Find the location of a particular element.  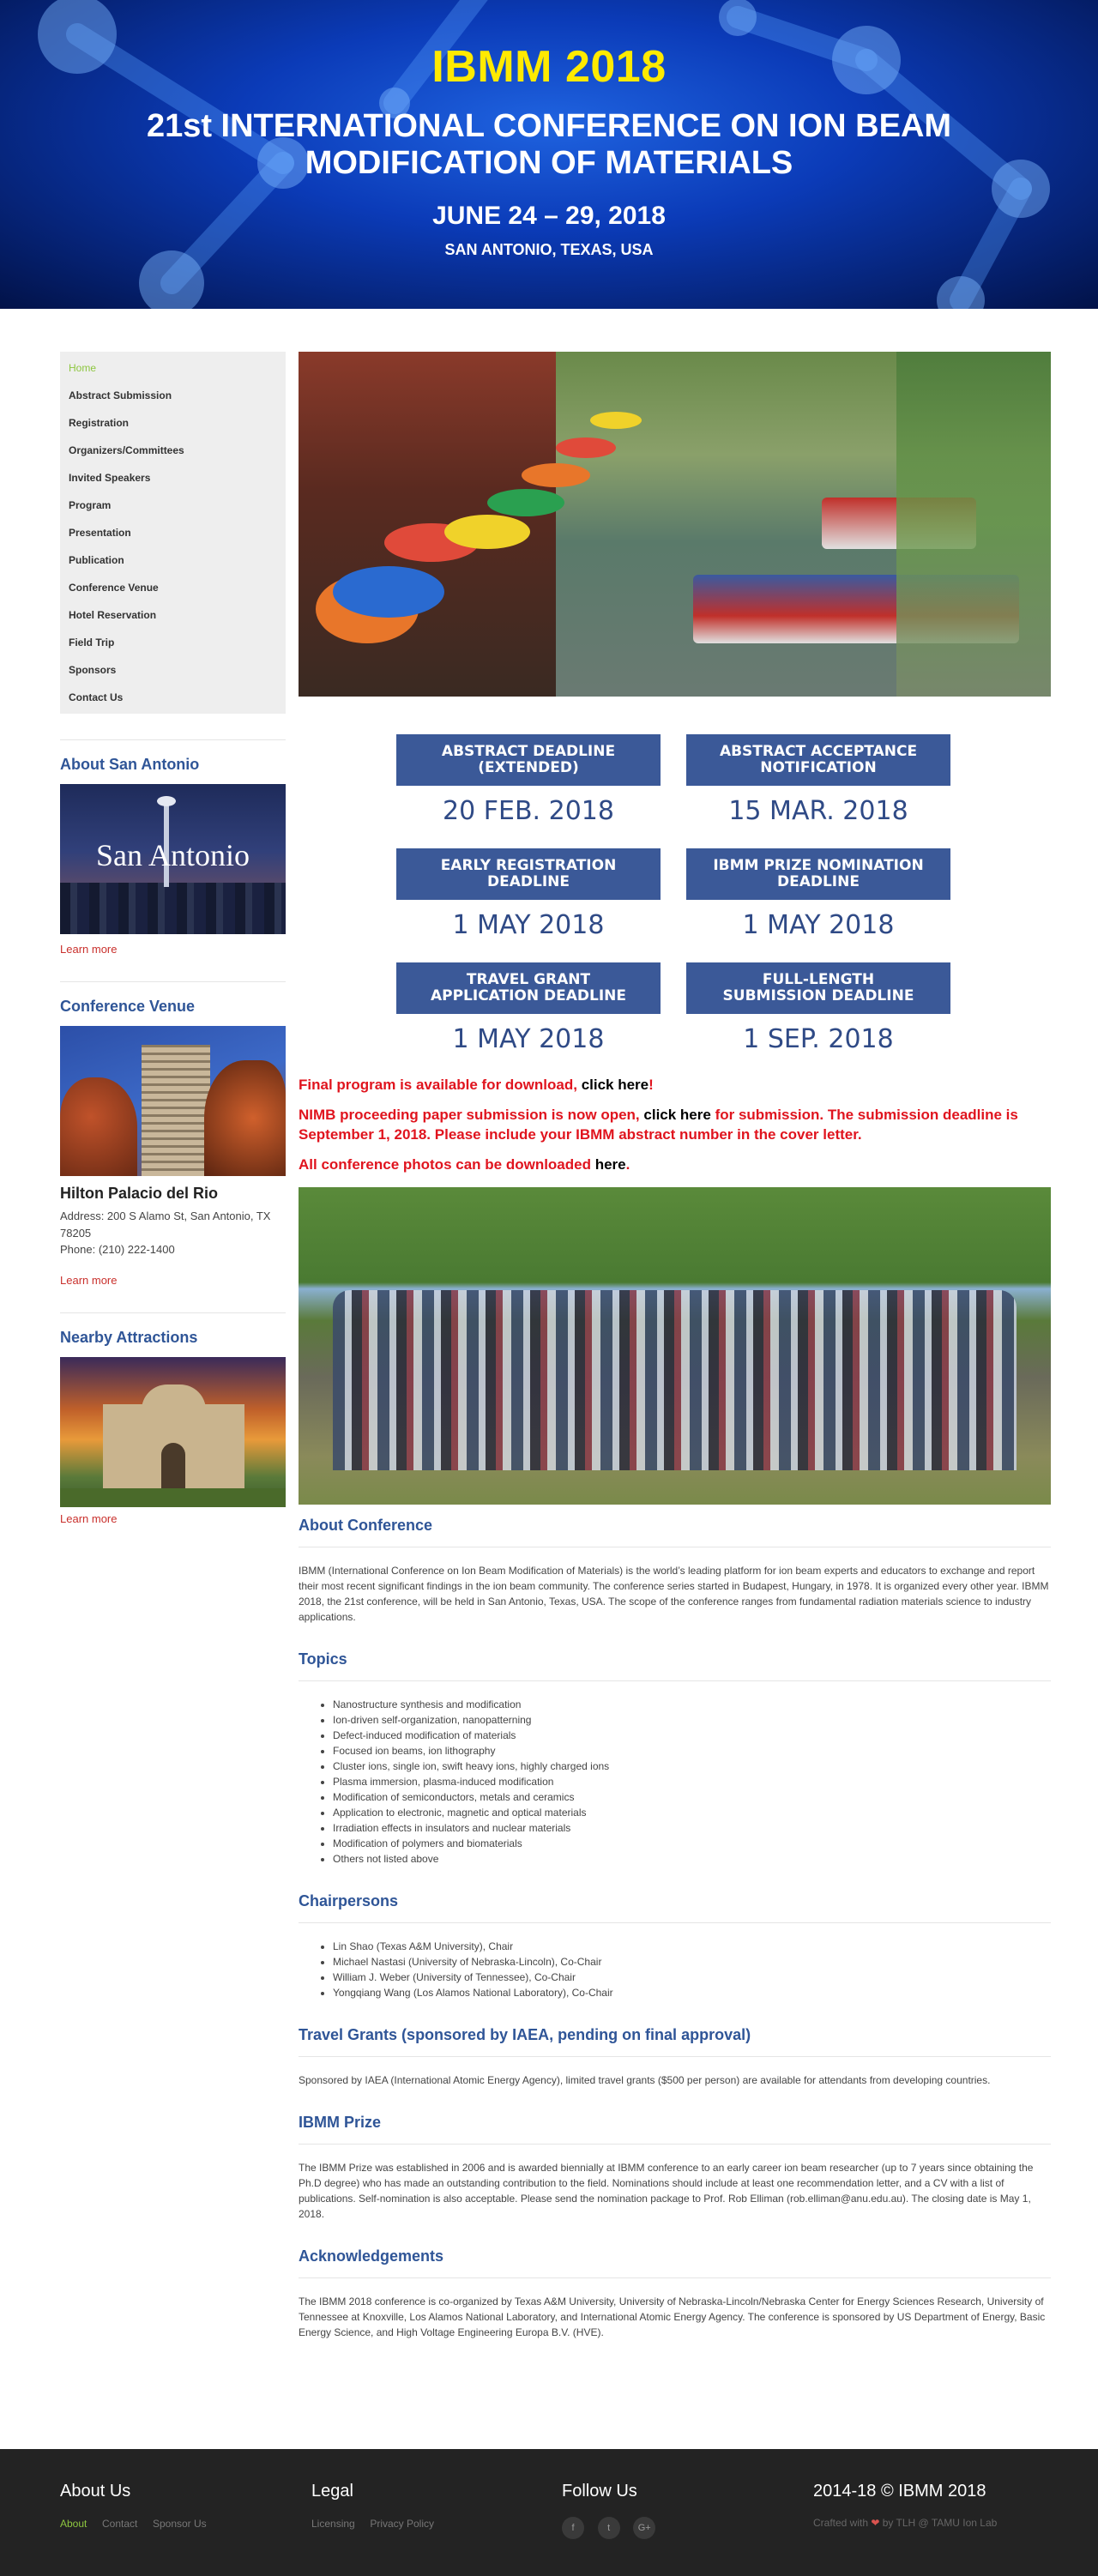

deadline-label: TRAVEL GRANT APPLICATION DEADLINE is located at coordinates (528, 988).